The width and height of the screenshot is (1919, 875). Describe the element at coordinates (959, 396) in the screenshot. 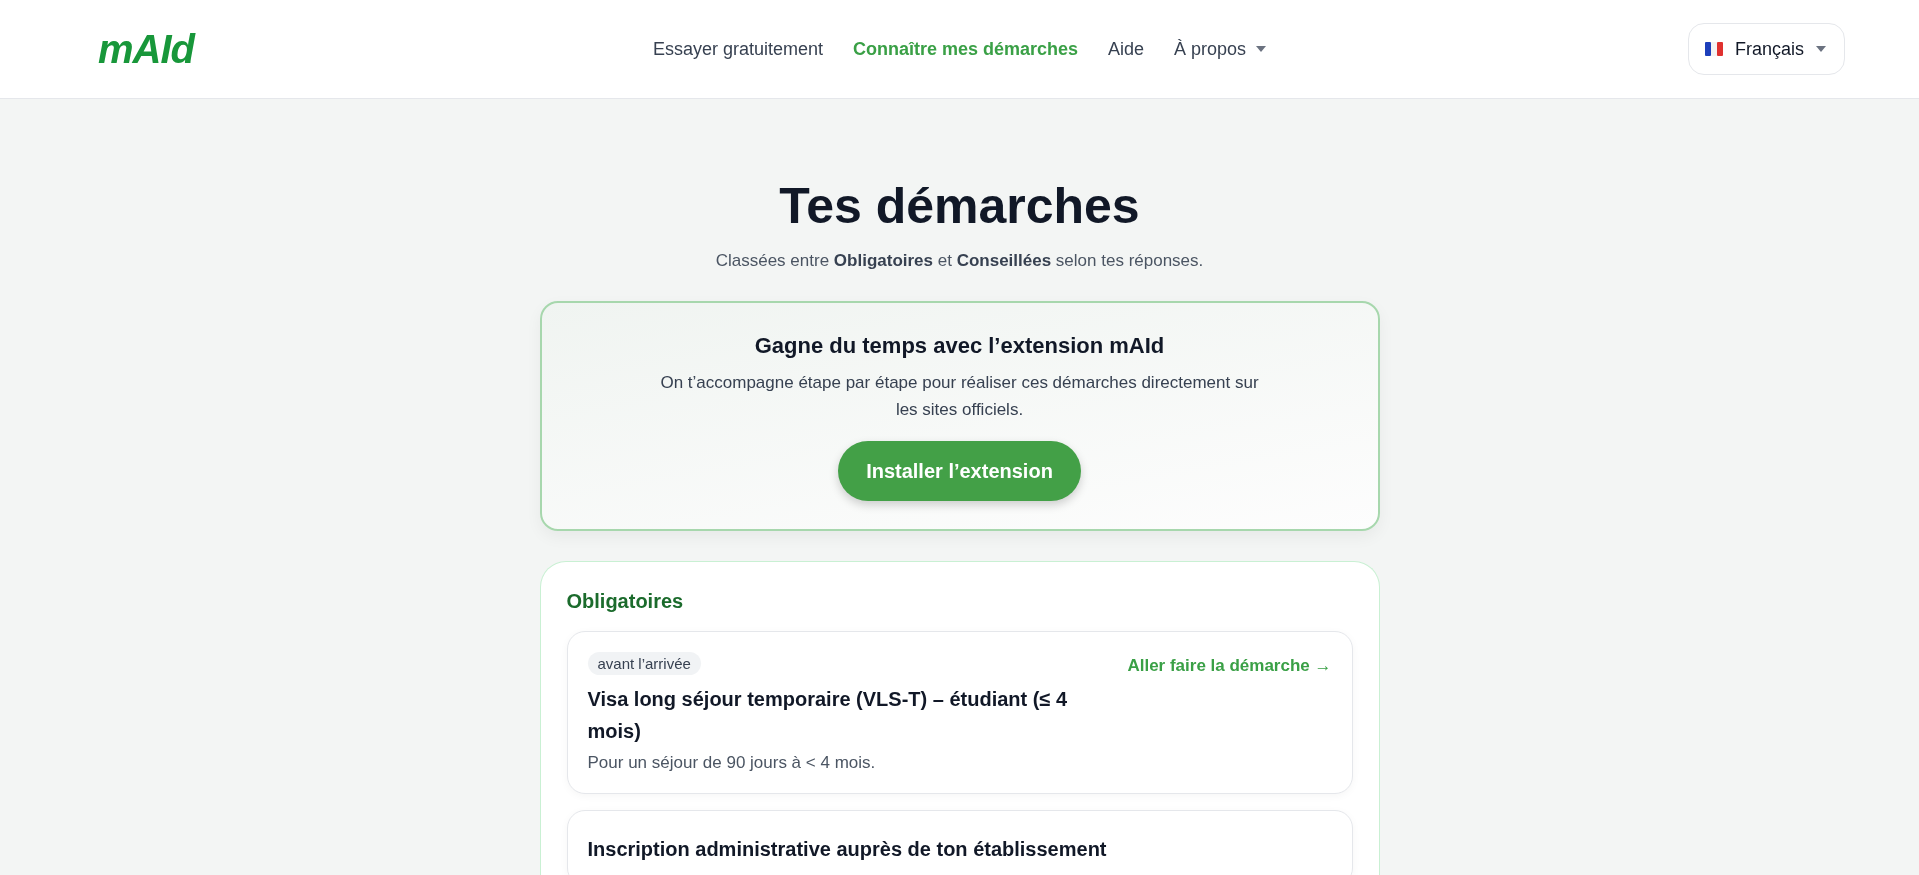

I see `promo-text: On t’accompagne étape par étape pour réaliser ces démarches directement sur les sites officiels.` at that location.